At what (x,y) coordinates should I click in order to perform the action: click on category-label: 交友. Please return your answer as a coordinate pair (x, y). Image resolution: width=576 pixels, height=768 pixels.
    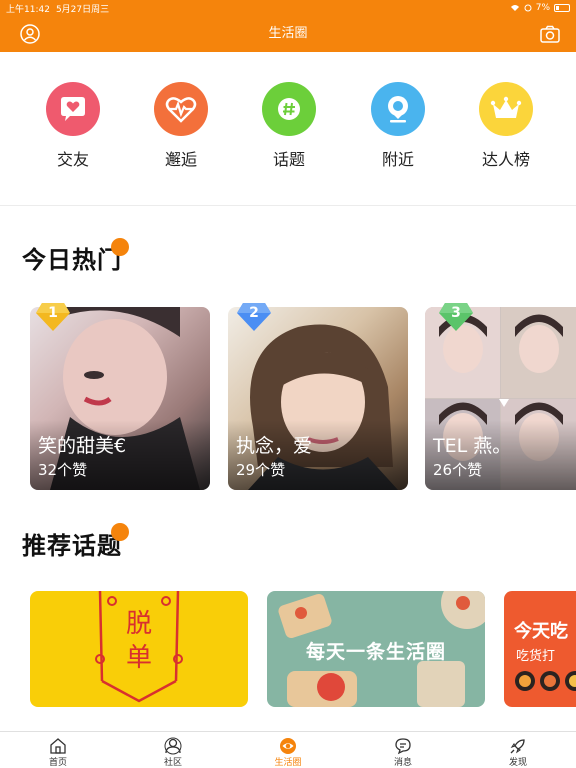
    Looking at the image, I should click on (72, 159).